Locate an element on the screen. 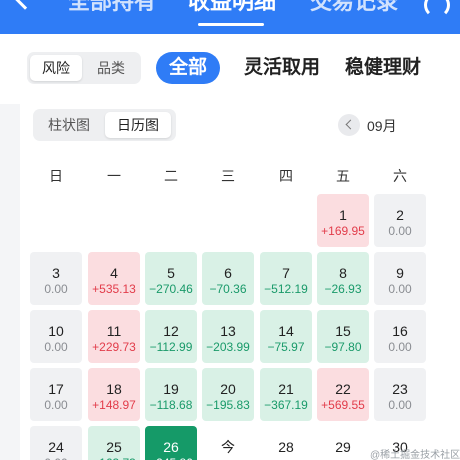 The height and width of the screenshot is (460, 460). month-label: 09月 is located at coordinates (382, 126).